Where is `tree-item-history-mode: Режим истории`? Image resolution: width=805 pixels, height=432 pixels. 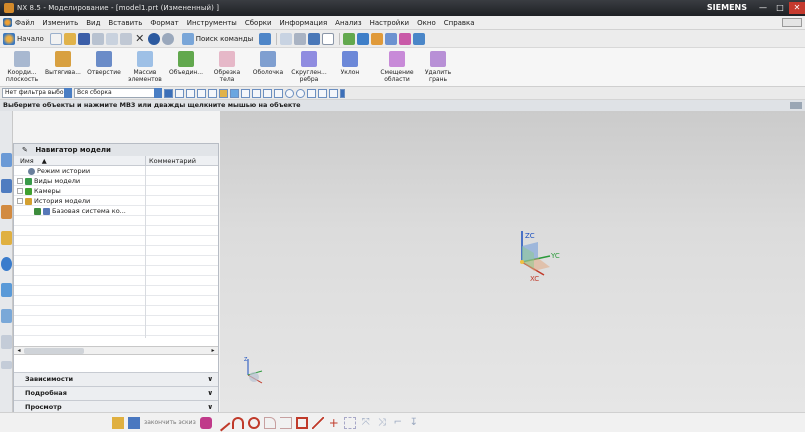
tree-item-history-mode: Режим истории is located at coordinates (116, 171).